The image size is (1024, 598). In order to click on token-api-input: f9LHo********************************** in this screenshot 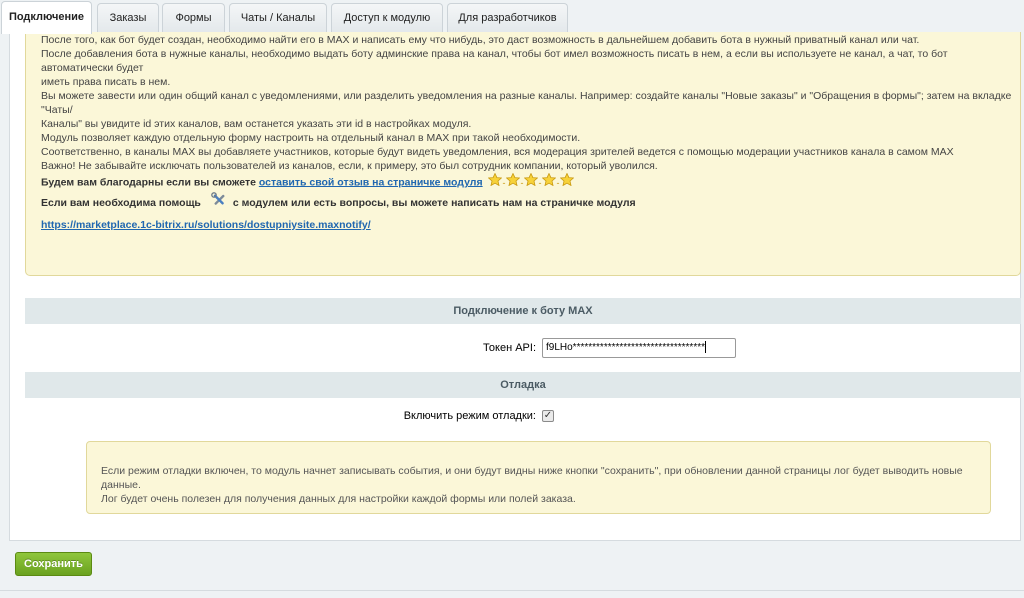, I will do `click(639, 348)`.